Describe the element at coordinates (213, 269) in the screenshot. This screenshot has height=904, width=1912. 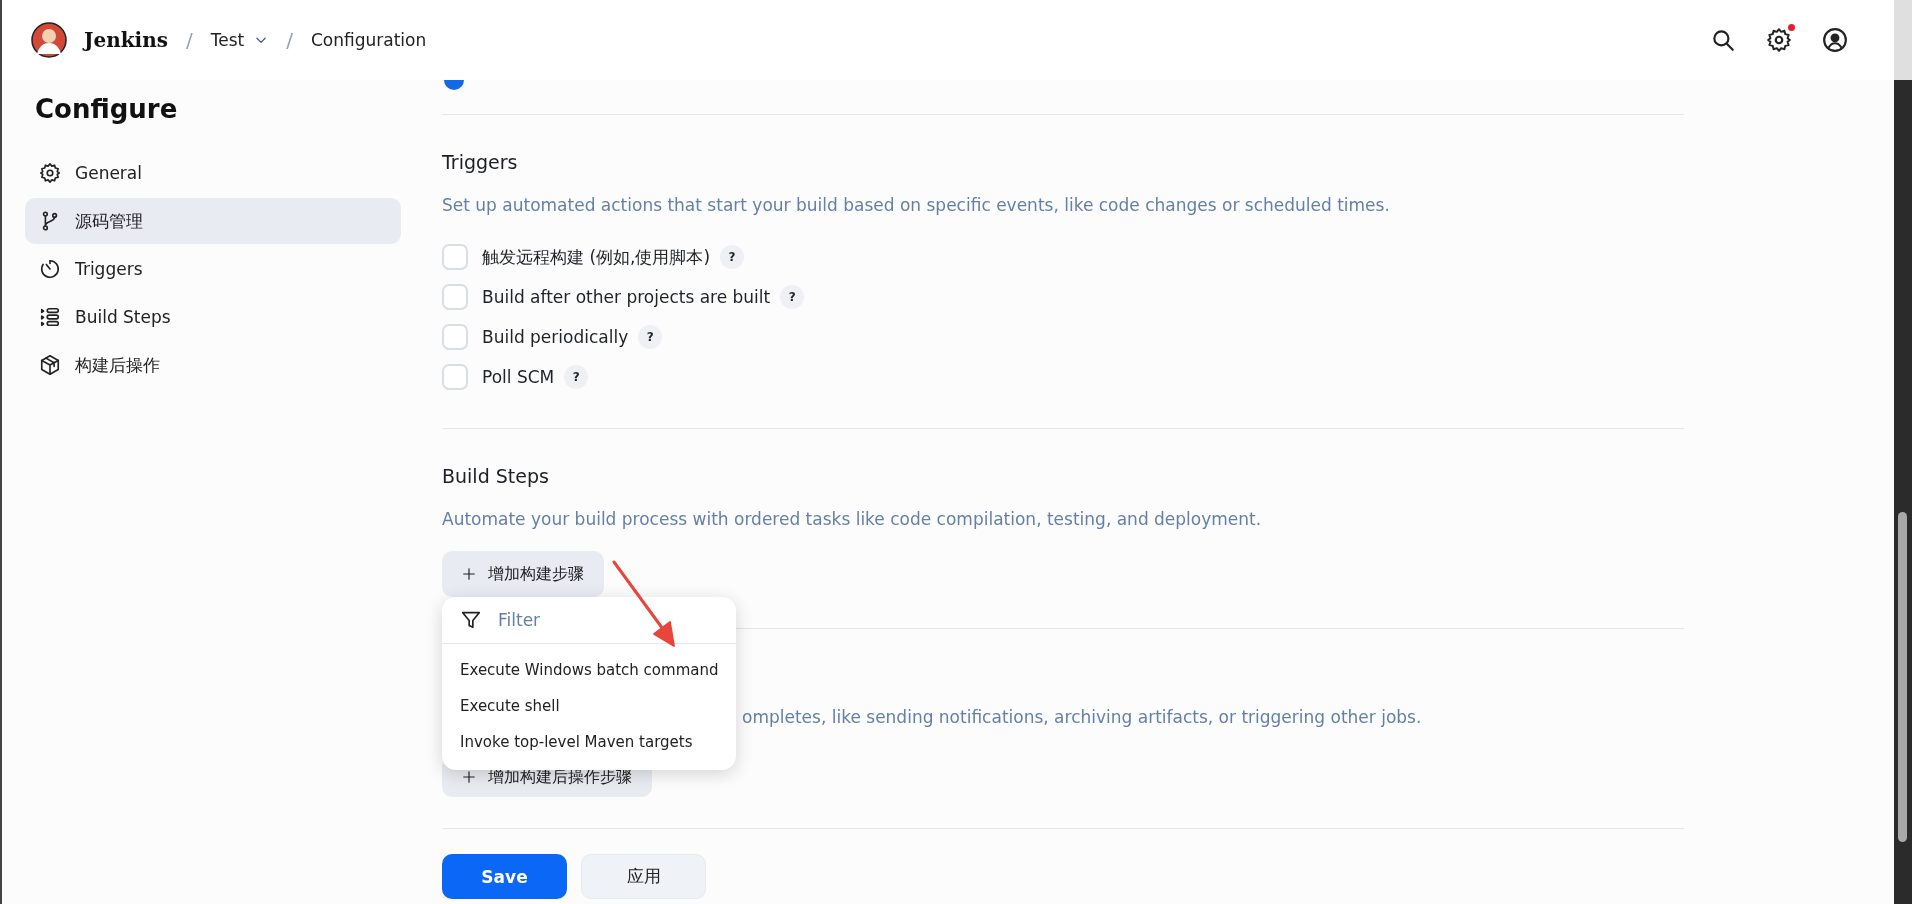
I see `sidebar-item: Triggers` at that location.